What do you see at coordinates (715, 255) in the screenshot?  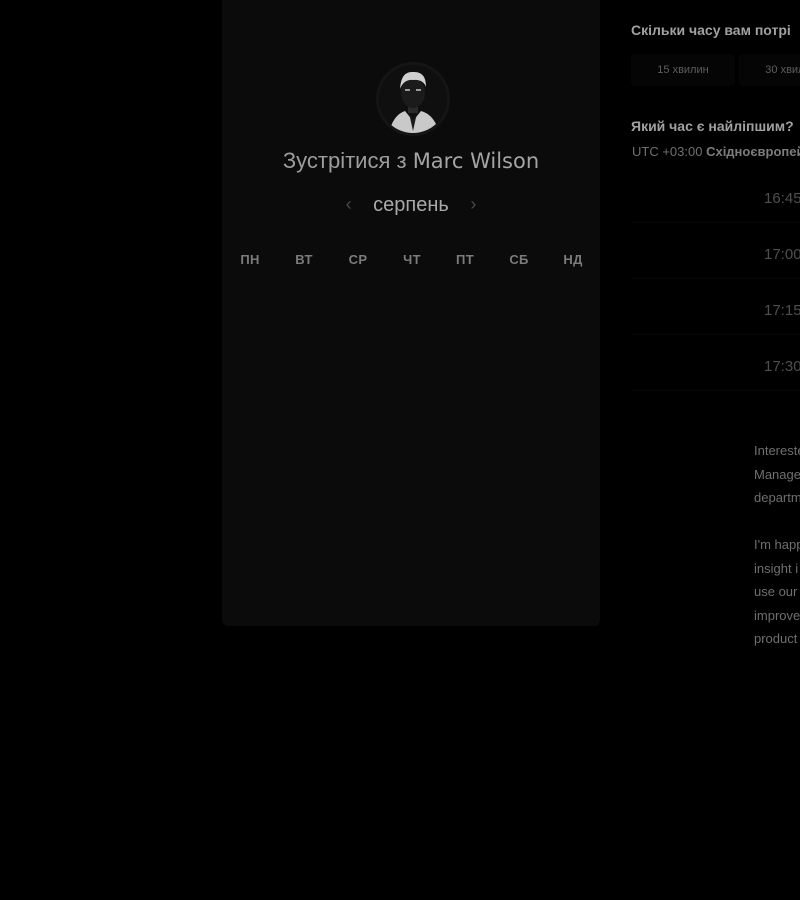 I see `time-slot: 17:00` at bounding box center [715, 255].